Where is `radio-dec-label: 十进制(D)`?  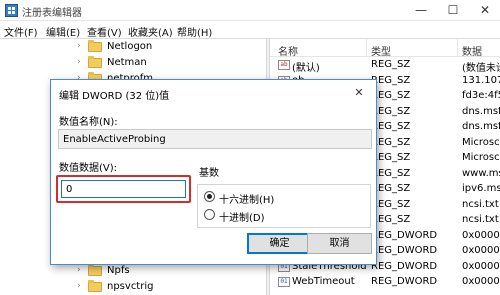
radio-dec-label: 十进制(D) is located at coordinates (242, 218).